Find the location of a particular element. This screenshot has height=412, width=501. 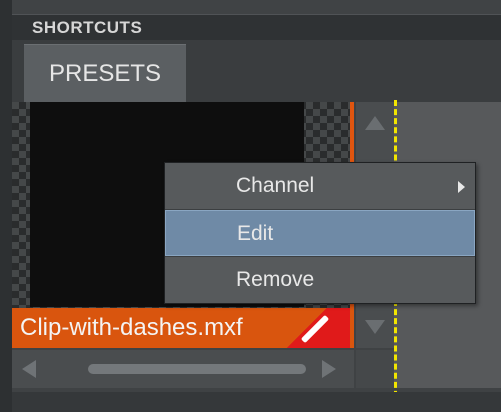

scroll-left-icon is located at coordinates (29, 369).